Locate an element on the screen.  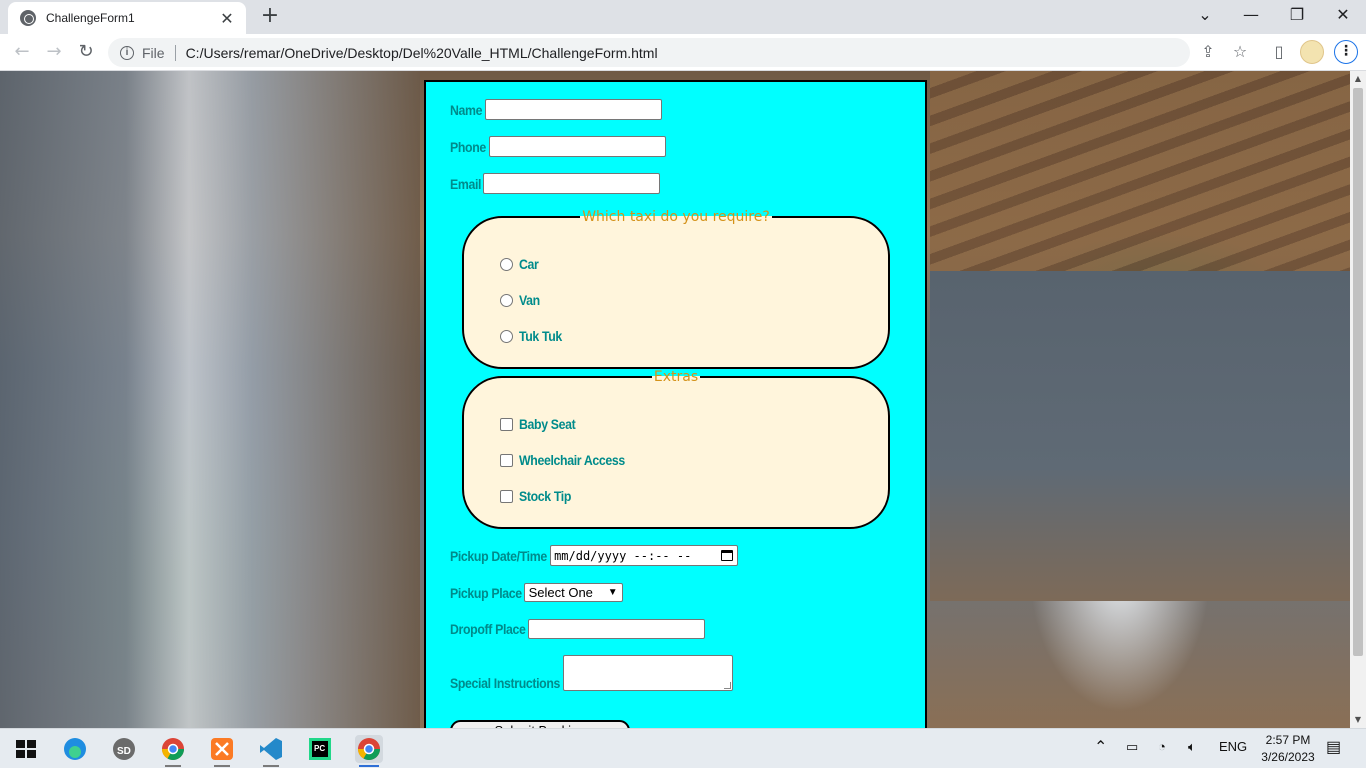
email-label: Email is located at coordinates (466, 183).